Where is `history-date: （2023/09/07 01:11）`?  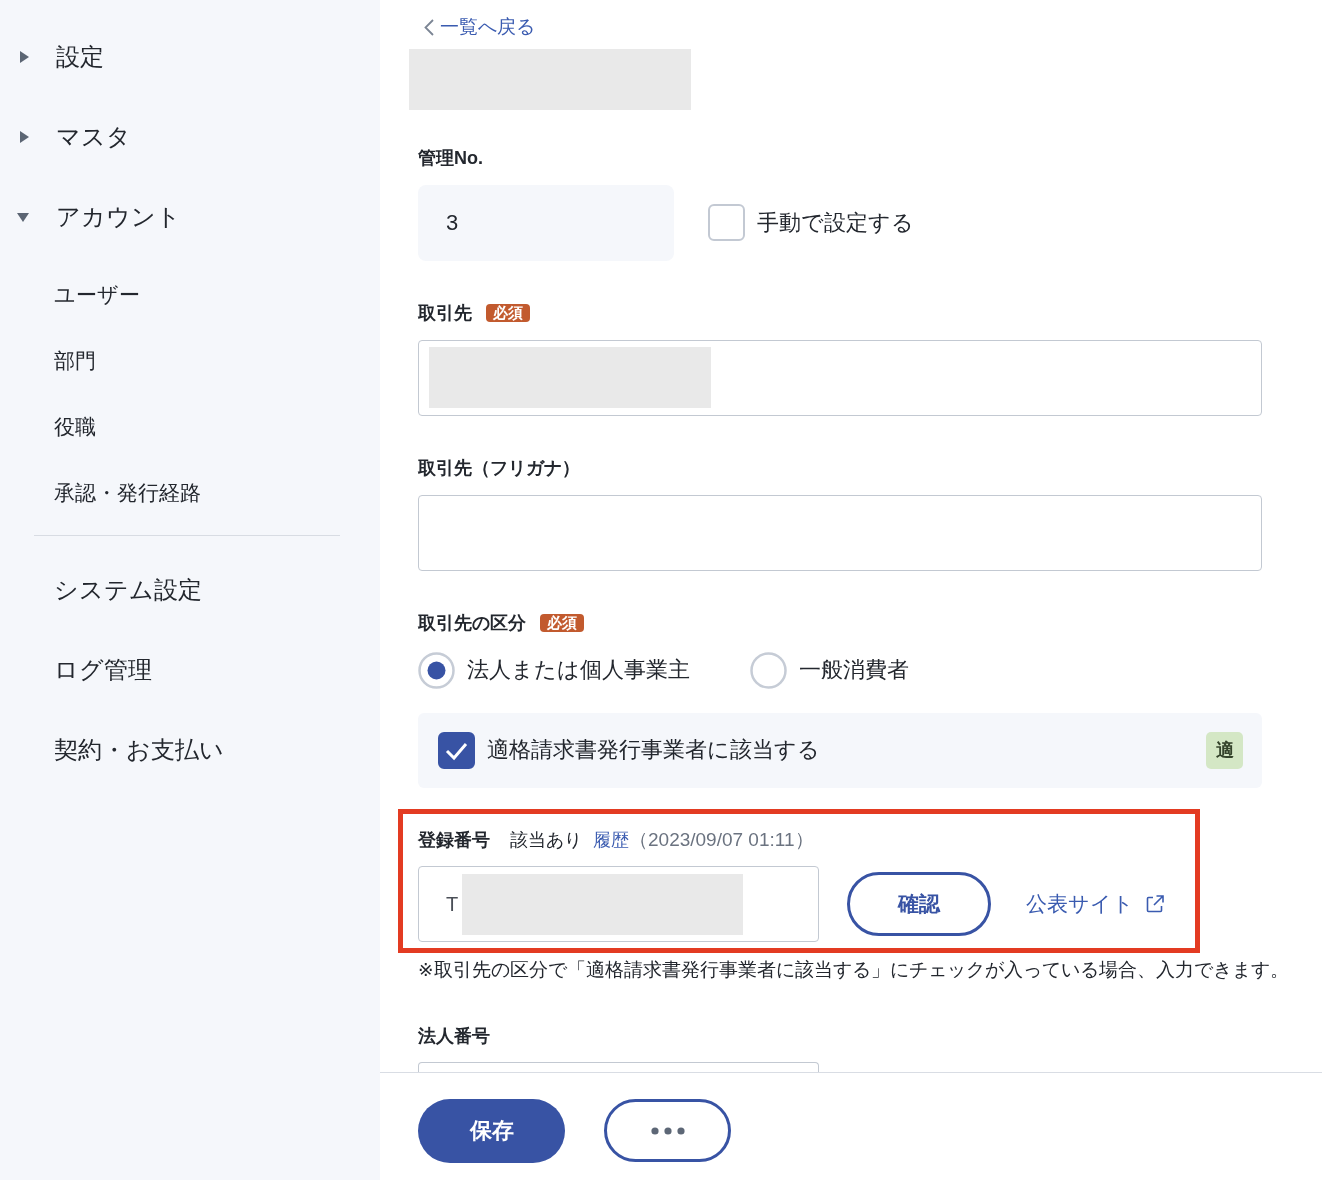
history-date: （2023/09/07 01:11） is located at coordinates (721, 839).